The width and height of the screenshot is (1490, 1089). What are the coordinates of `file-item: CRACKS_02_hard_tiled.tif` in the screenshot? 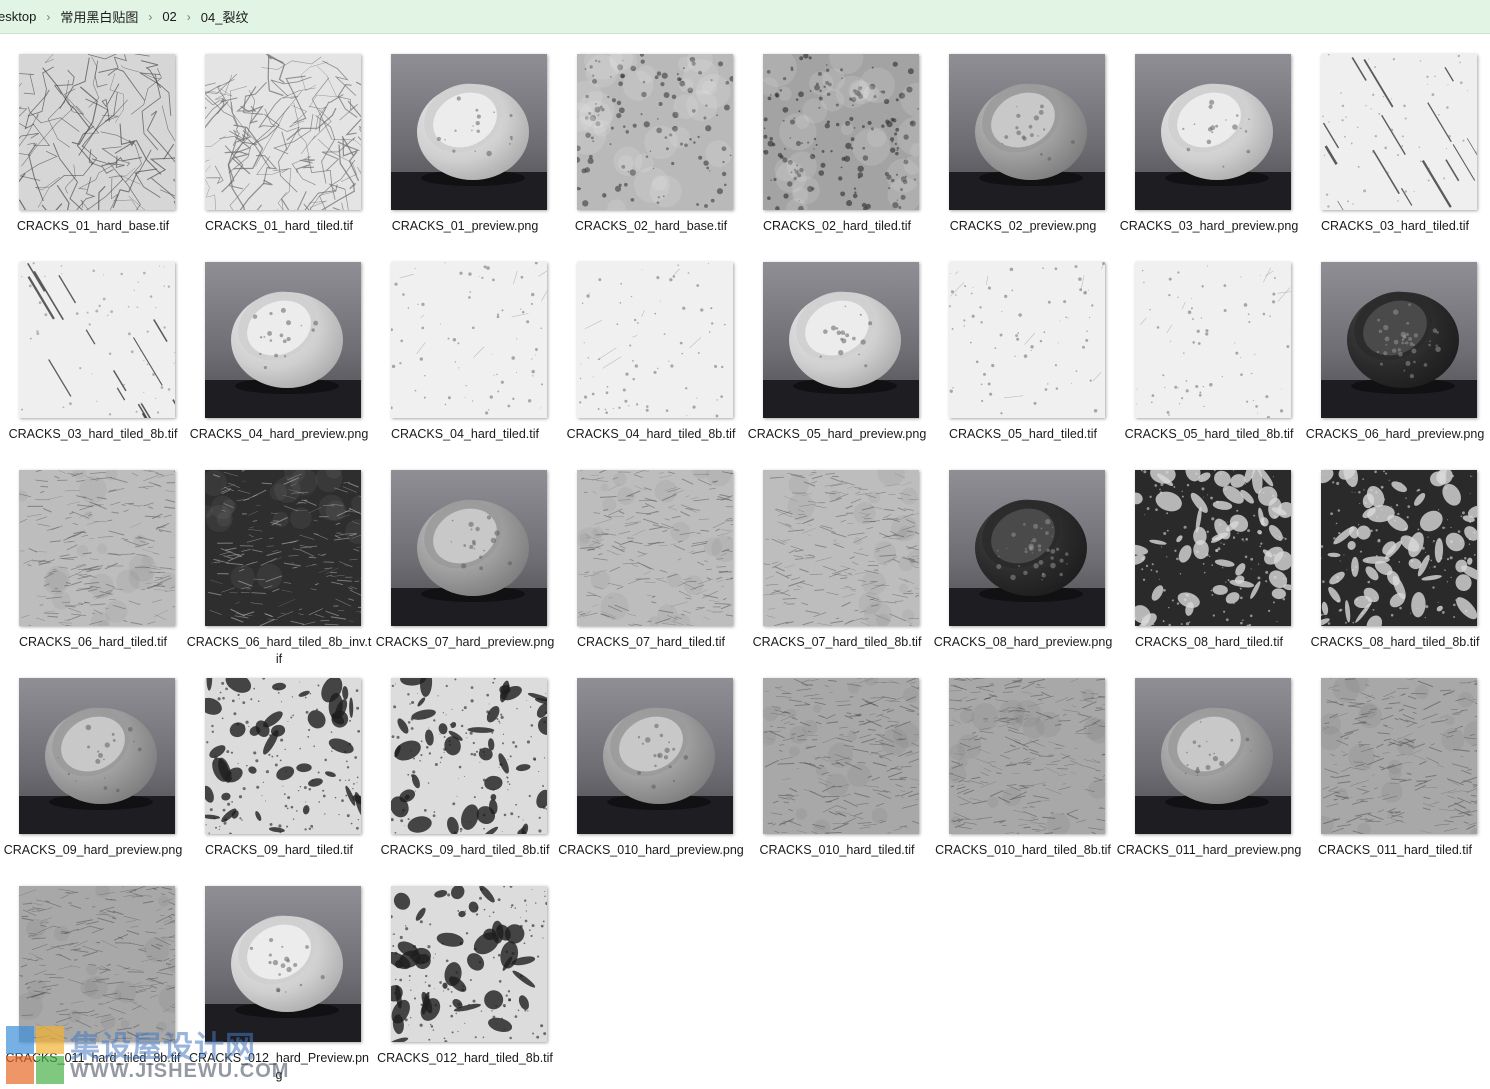 It's located at (837, 154).